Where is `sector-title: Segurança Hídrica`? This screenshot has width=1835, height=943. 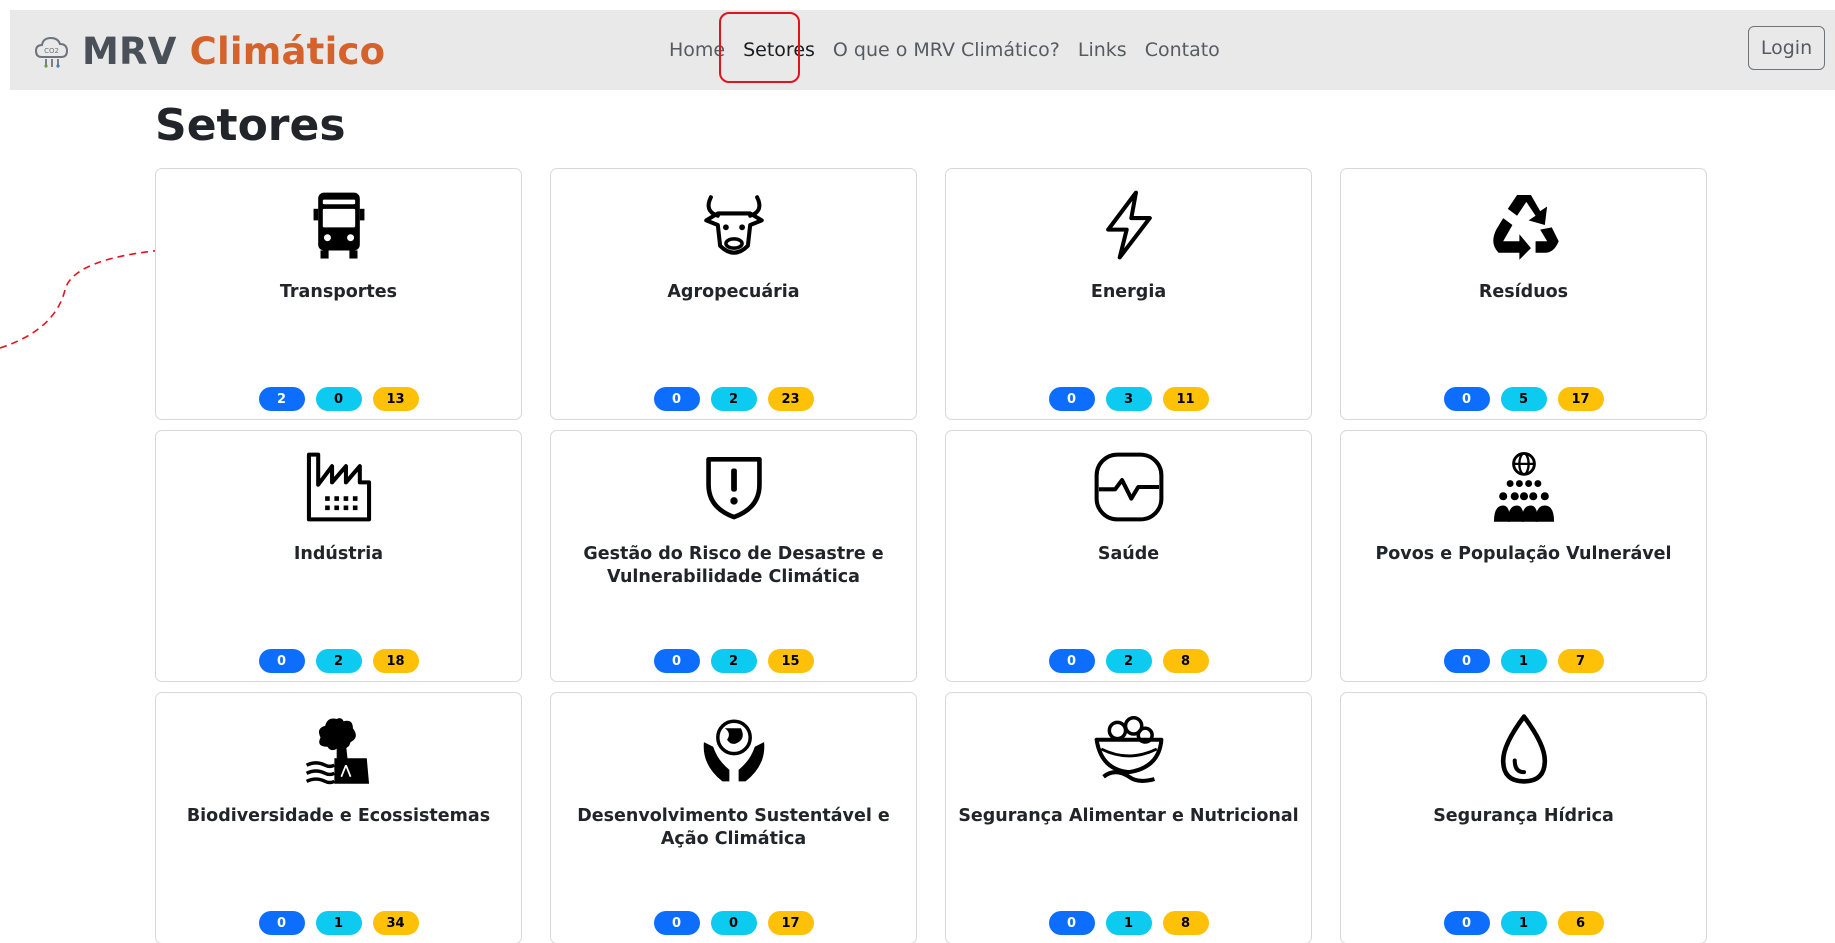 sector-title: Segurança Hídrica is located at coordinates (1523, 816).